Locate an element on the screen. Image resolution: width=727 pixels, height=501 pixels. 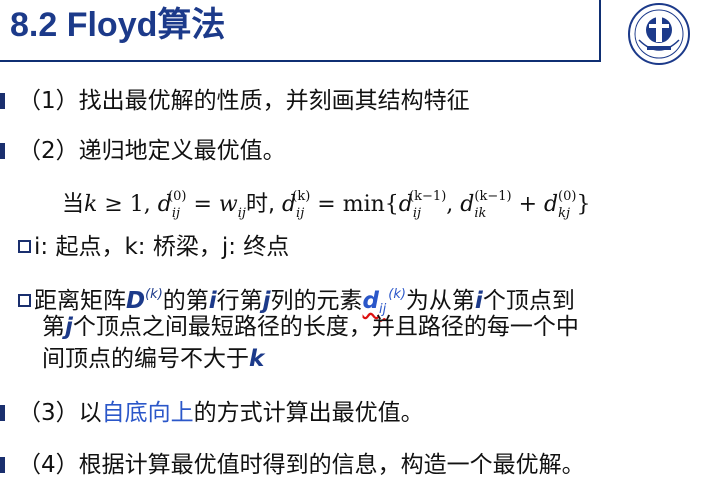
element-d-sup: (k) is located at coordinates (397, 294).